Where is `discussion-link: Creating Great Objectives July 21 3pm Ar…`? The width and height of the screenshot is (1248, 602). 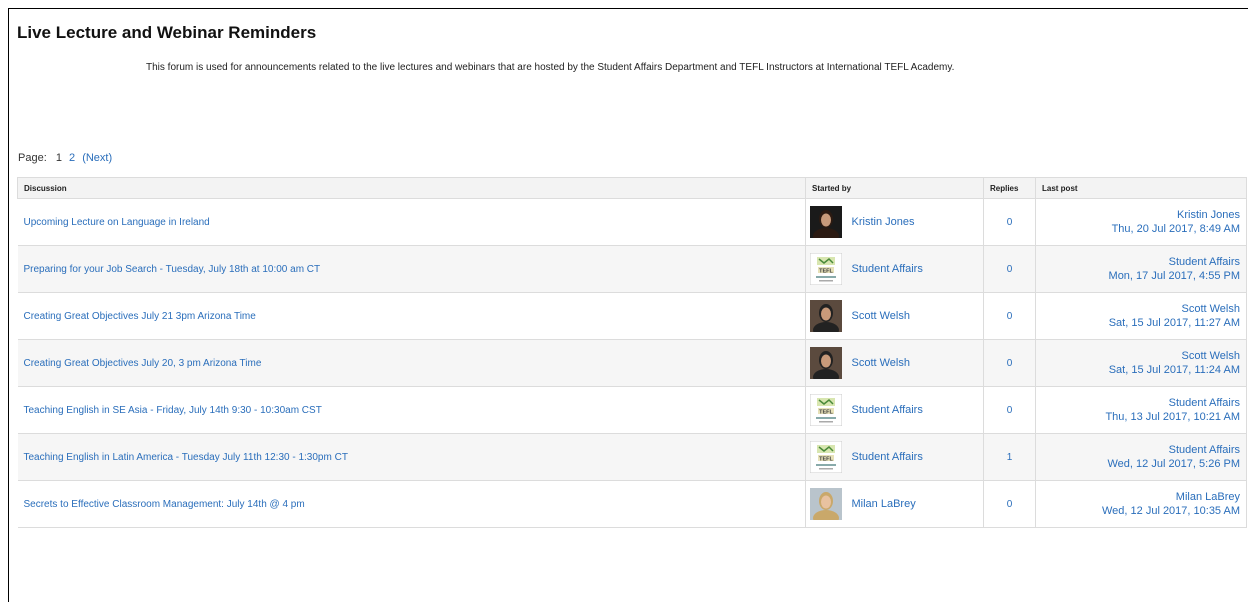
discussion-link: Creating Great Objectives July 21 3pm Ar… is located at coordinates (140, 316).